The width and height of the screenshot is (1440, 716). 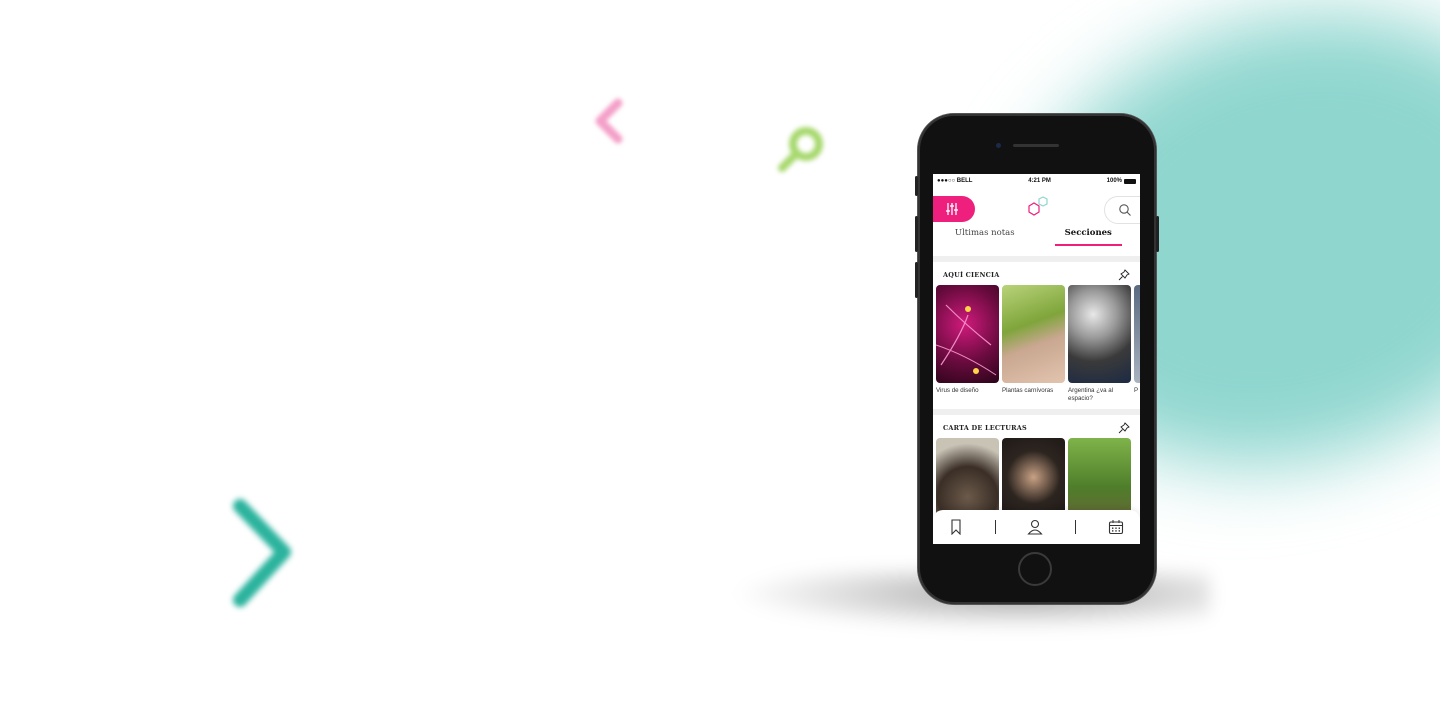 I want to click on volume-down-button, so click(x=916, y=280).